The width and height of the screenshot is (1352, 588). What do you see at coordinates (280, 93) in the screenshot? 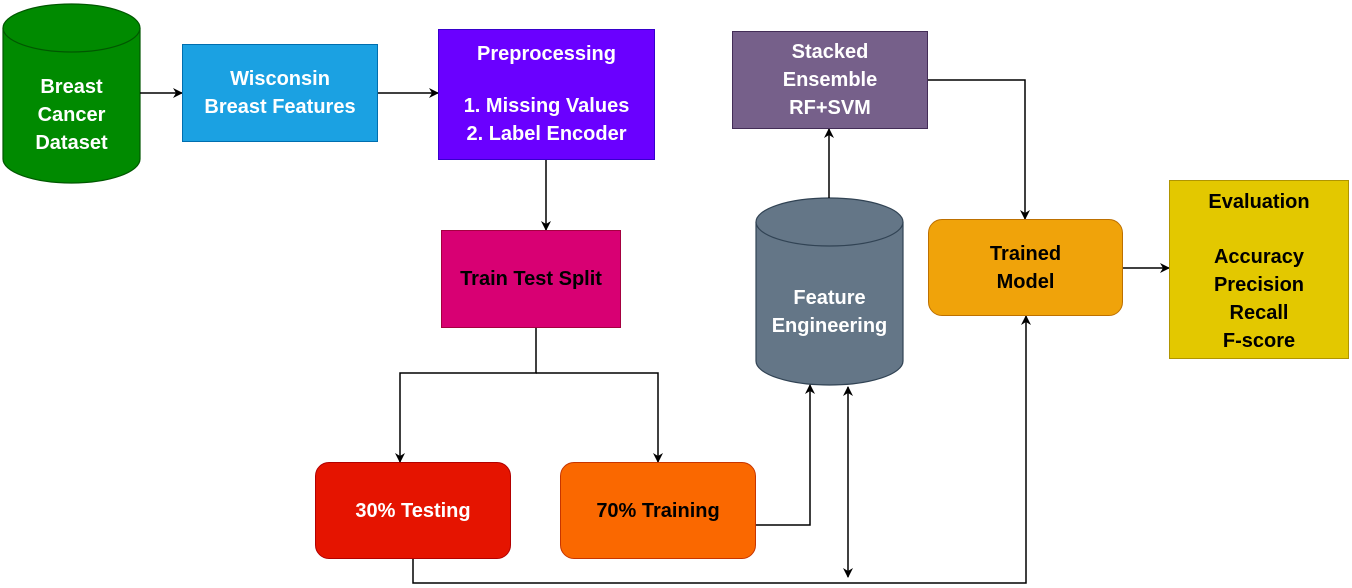
I see `node-wisconsin-features: Wisconsin Breast Features` at bounding box center [280, 93].